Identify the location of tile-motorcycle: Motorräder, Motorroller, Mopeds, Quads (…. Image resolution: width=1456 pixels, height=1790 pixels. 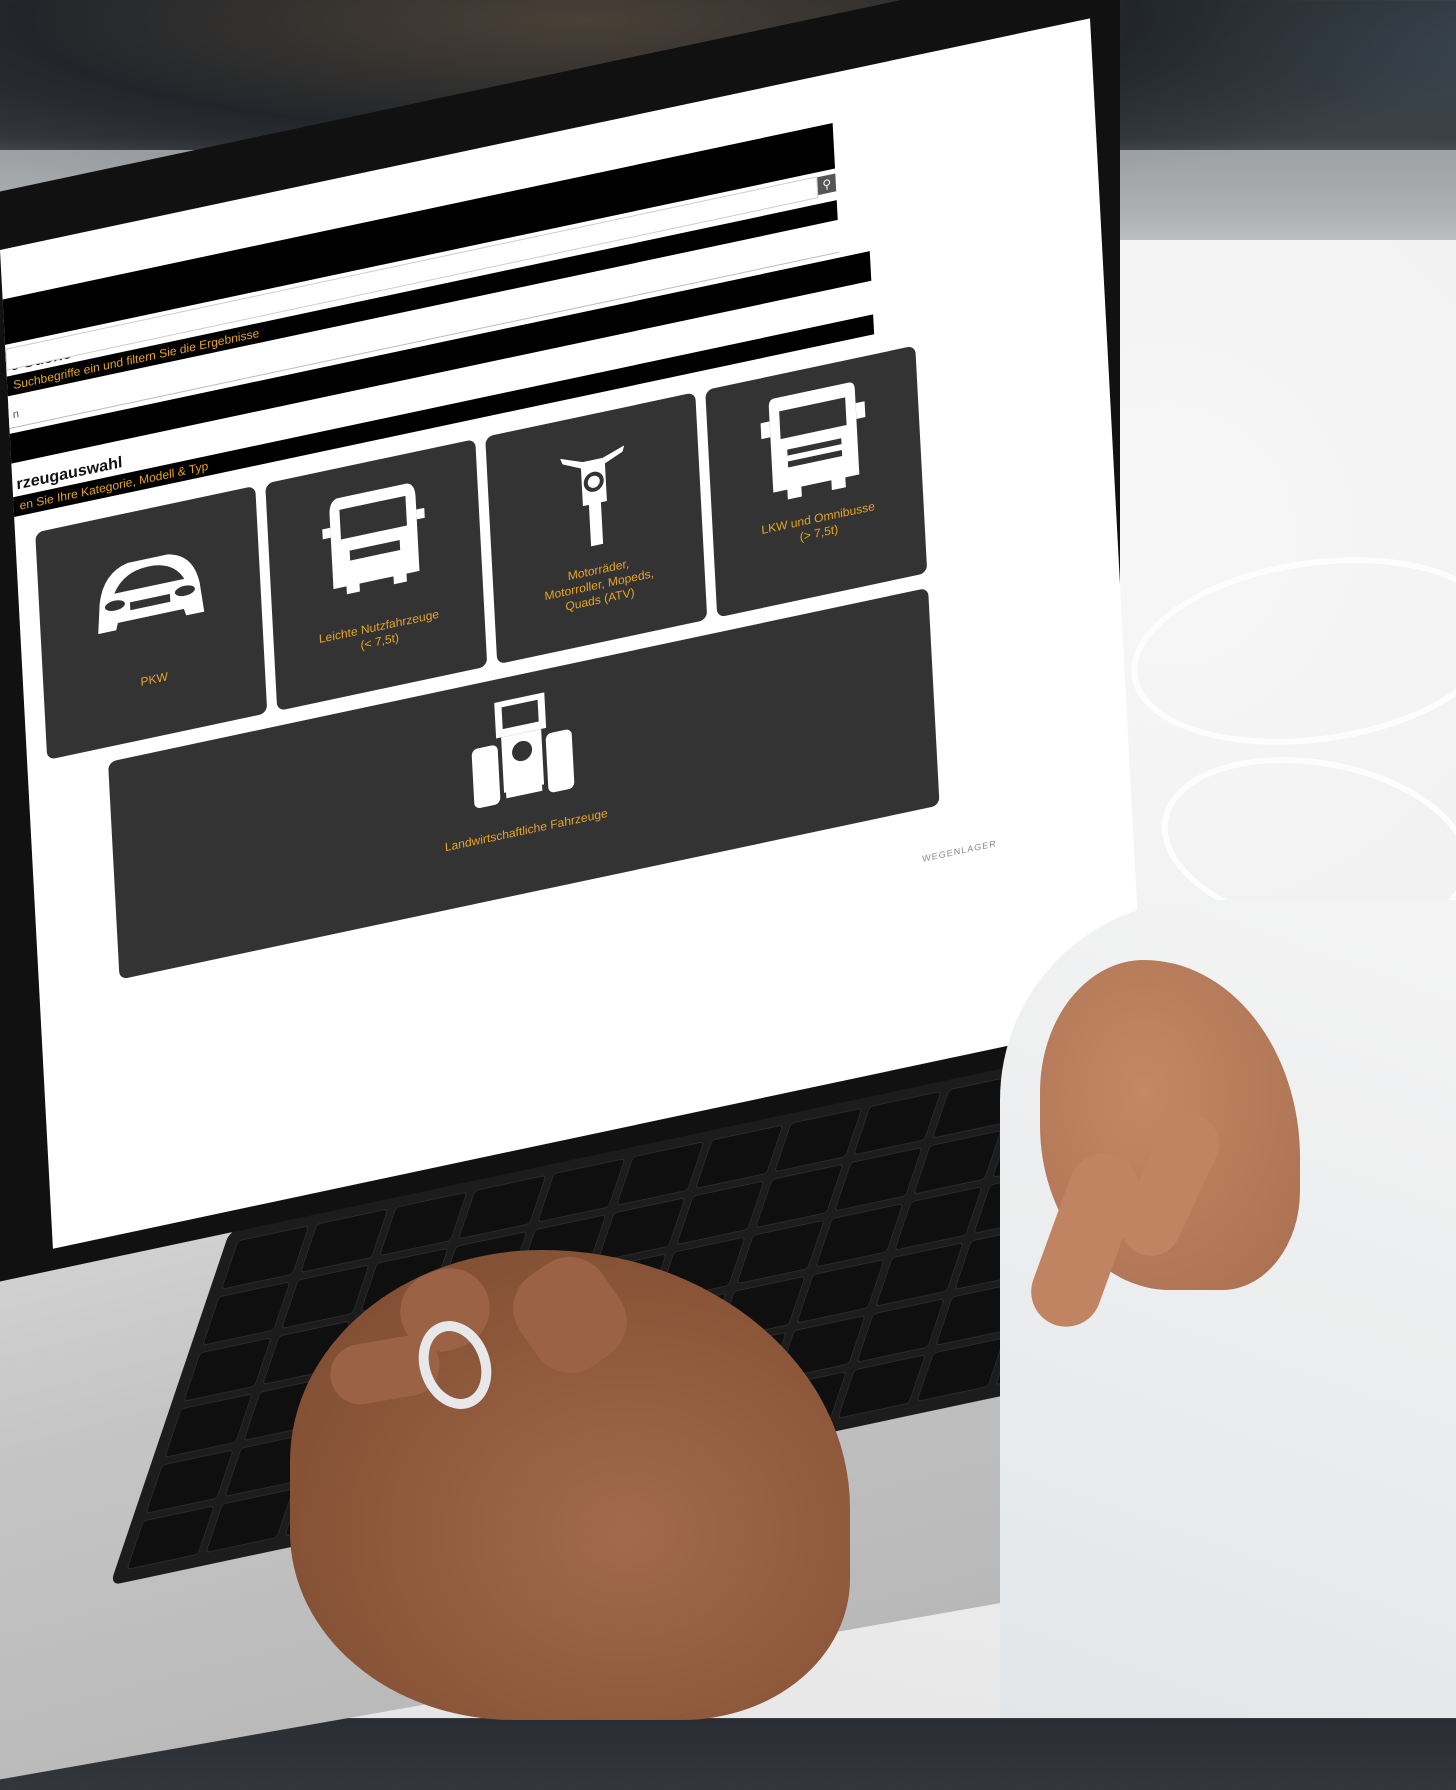
(596, 528).